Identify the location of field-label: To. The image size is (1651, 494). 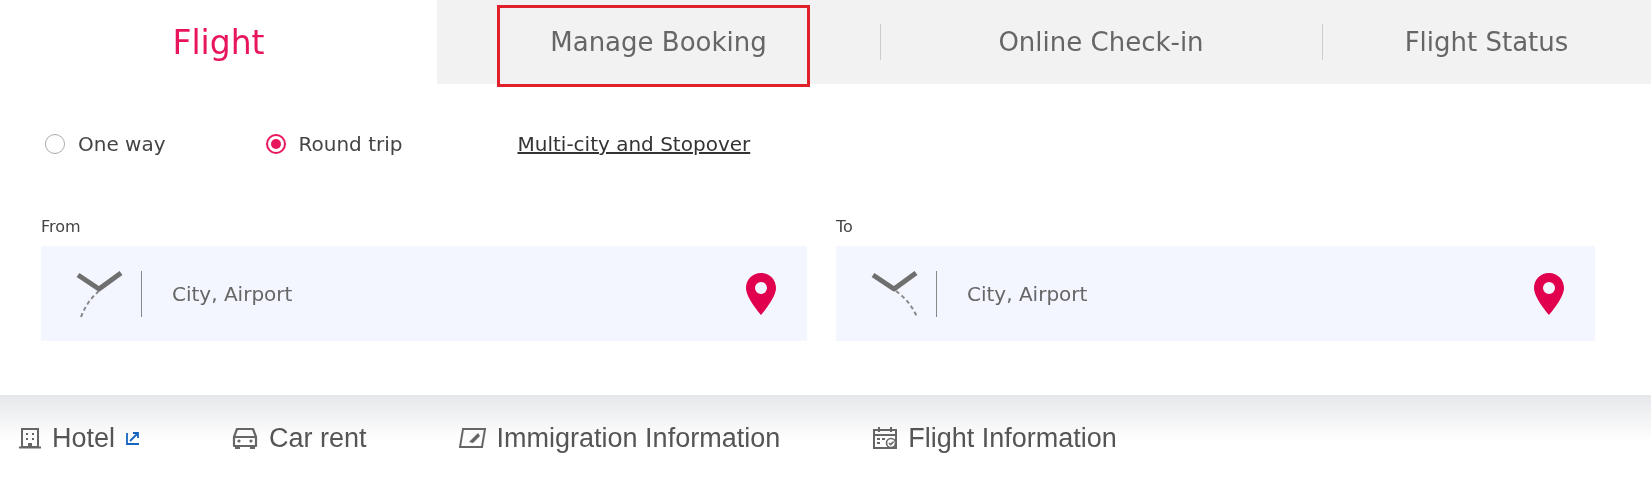
(845, 227).